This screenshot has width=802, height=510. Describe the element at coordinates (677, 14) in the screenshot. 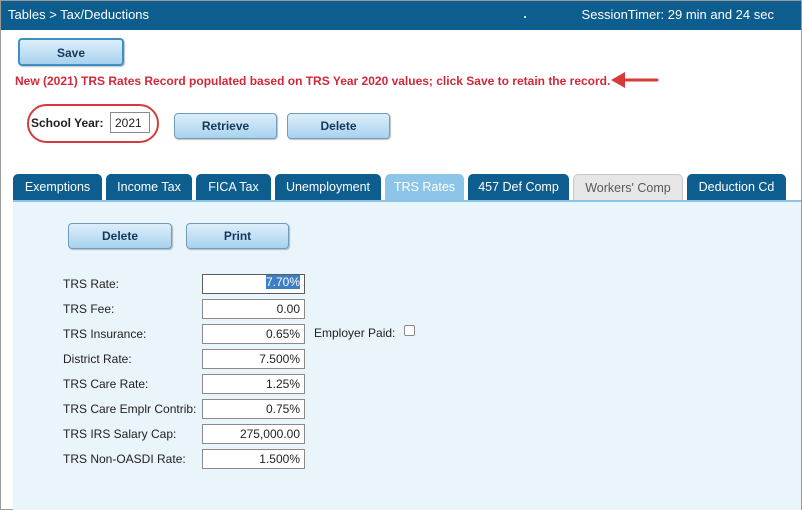

I see `session-timer: SessionTimer: 29 min and 24 sec` at that location.